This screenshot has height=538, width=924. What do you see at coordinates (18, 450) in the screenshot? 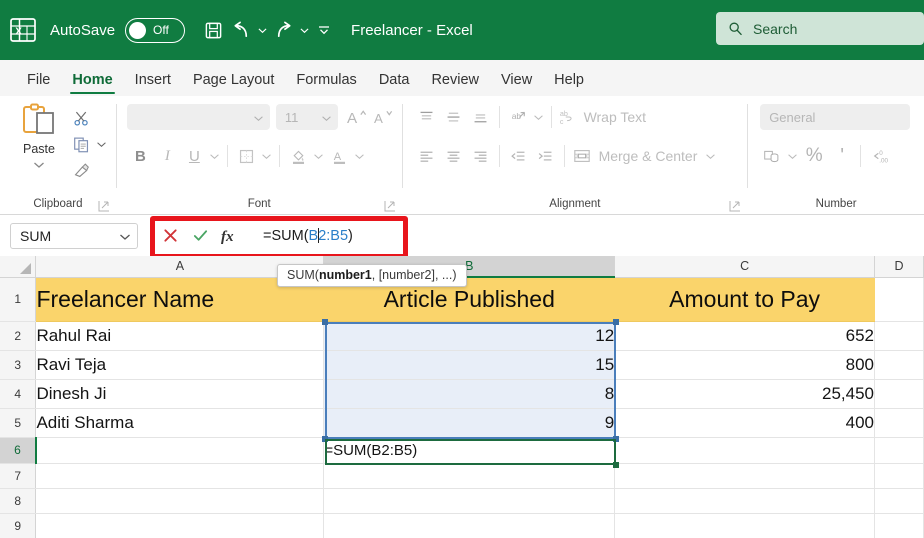
I see `row-header-6: 6` at bounding box center [18, 450].